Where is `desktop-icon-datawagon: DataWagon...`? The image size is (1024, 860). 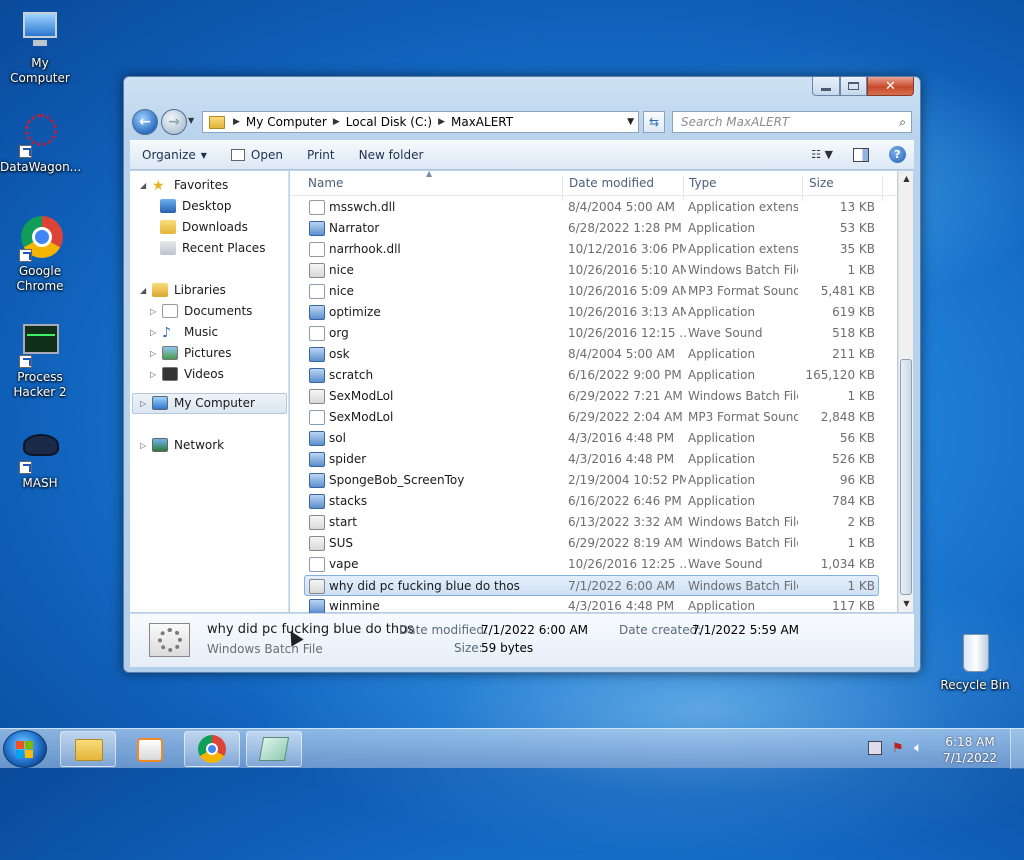 desktop-icon-datawagon: DataWagon... is located at coordinates (40, 143).